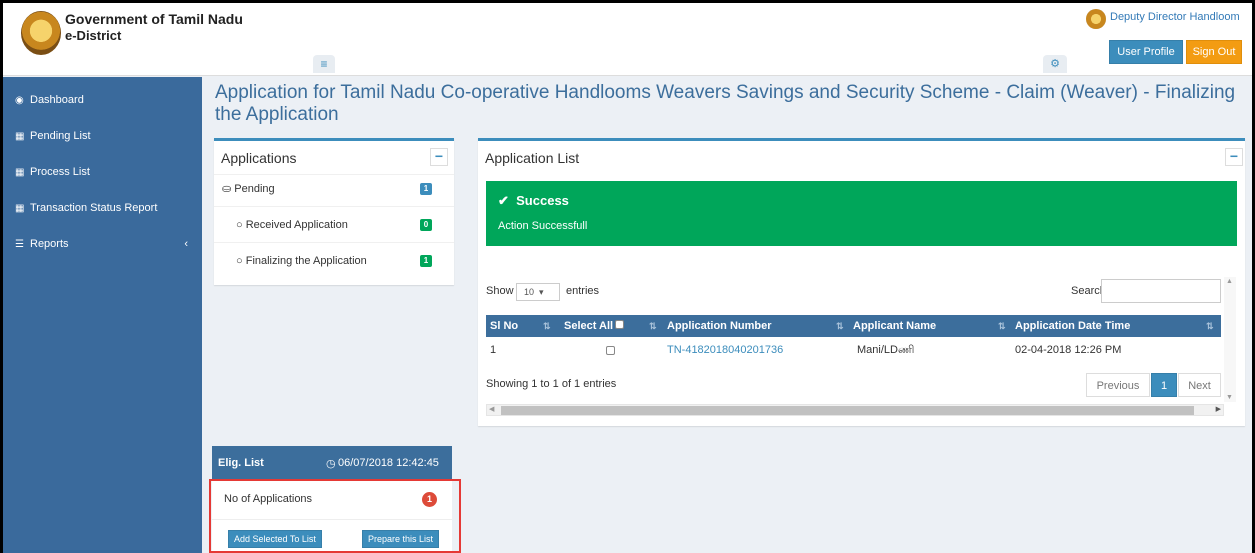 This screenshot has height=553, width=1255. Describe the element at coordinates (542, 200) in the screenshot. I see `alert-title-text: Success` at that location.